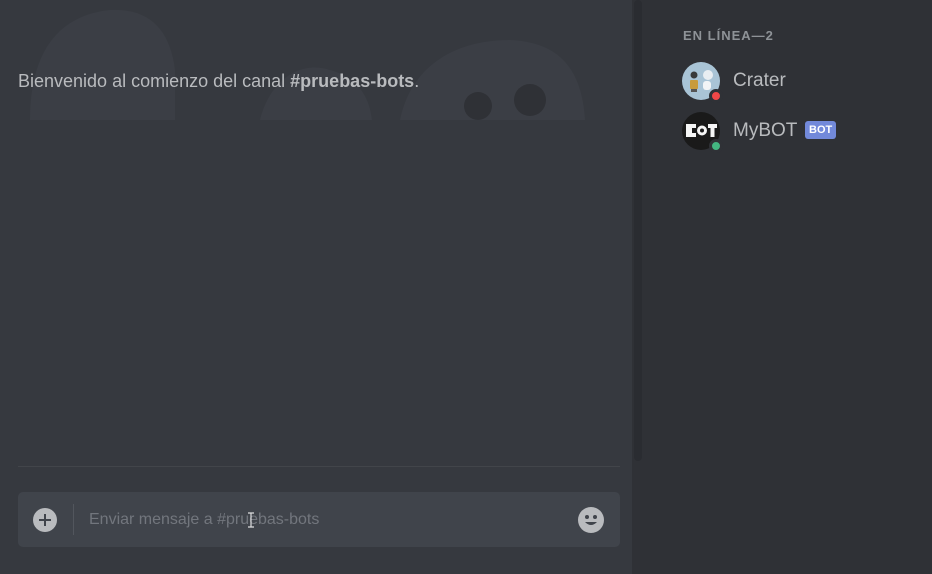 The width and height of the screenshot is (932, 574). Describe the element at coordinates (417, 81) in the screenshot. I see `welcome-suffix: .` at that location.